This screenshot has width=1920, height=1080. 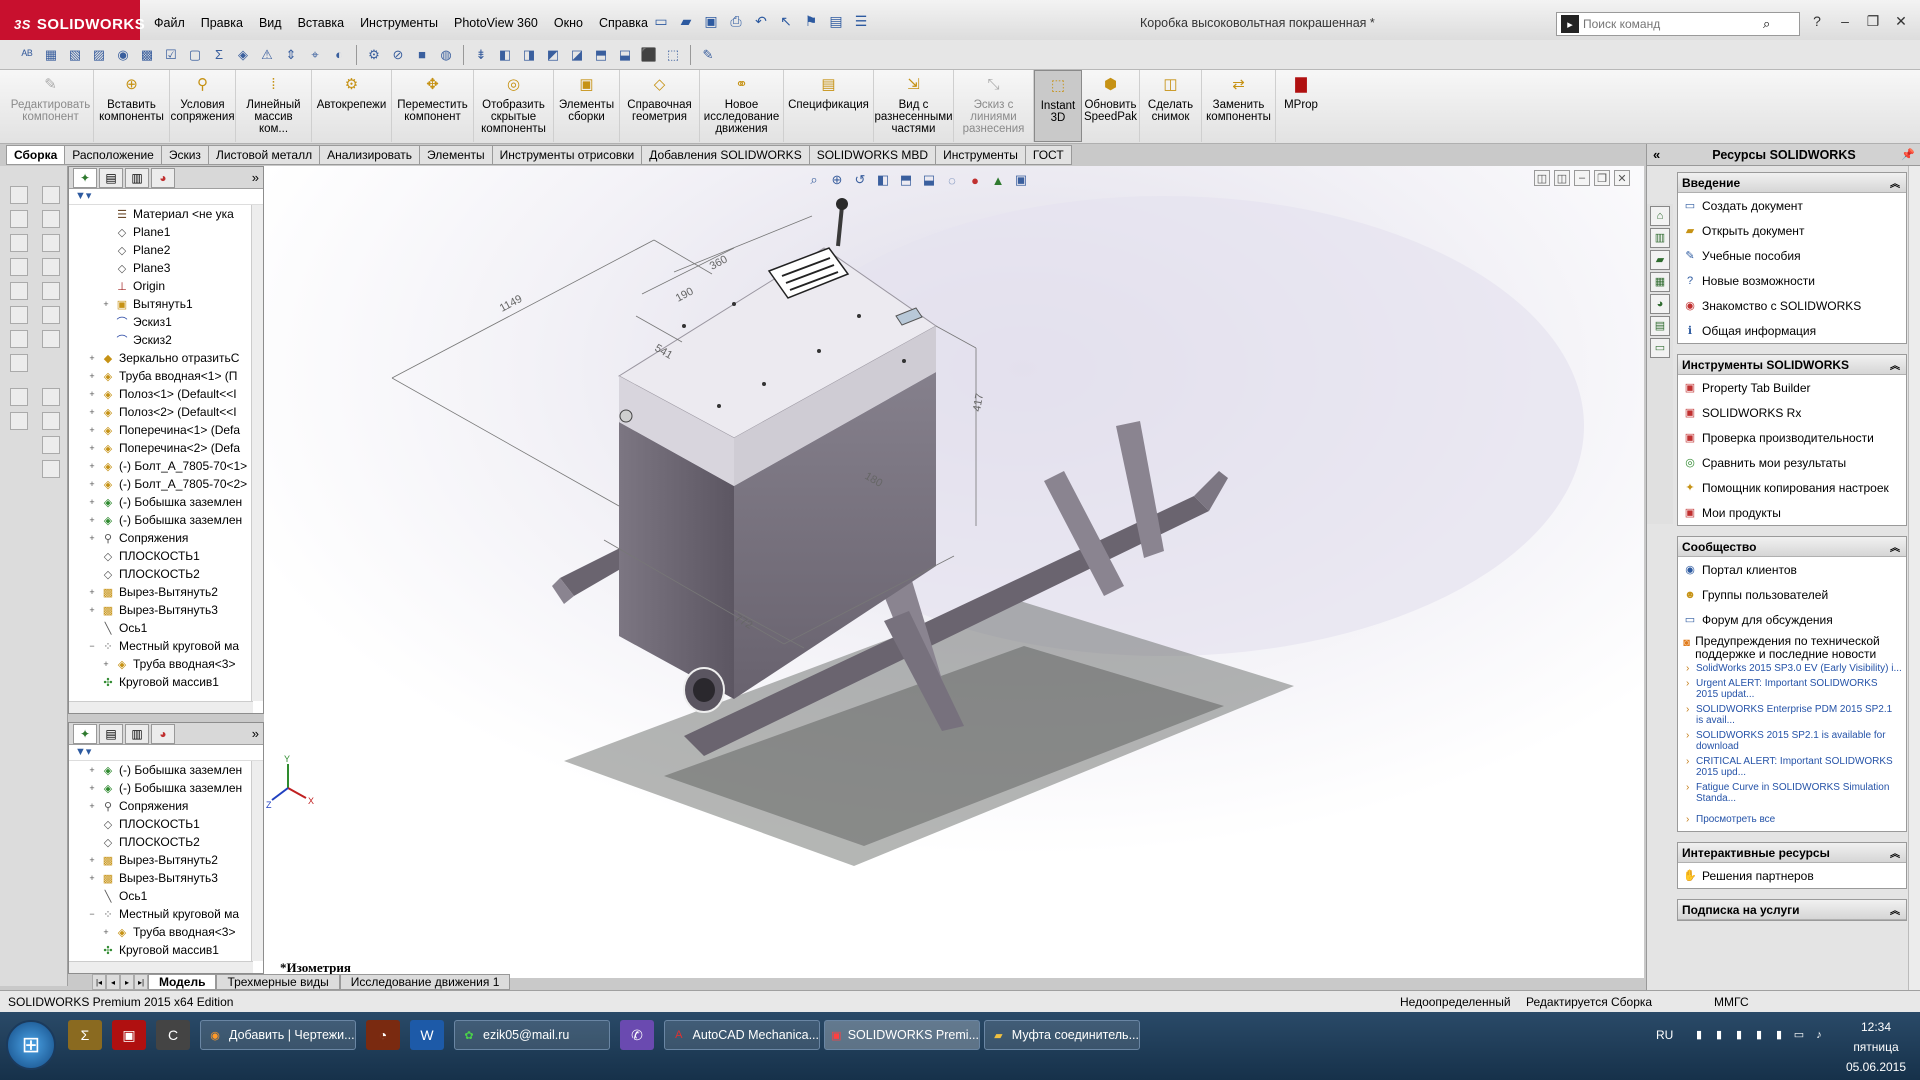 I want to click on task-pane-link: ◉ Знакомство с SOLIDWORKS, so click(x=1792, y=305).